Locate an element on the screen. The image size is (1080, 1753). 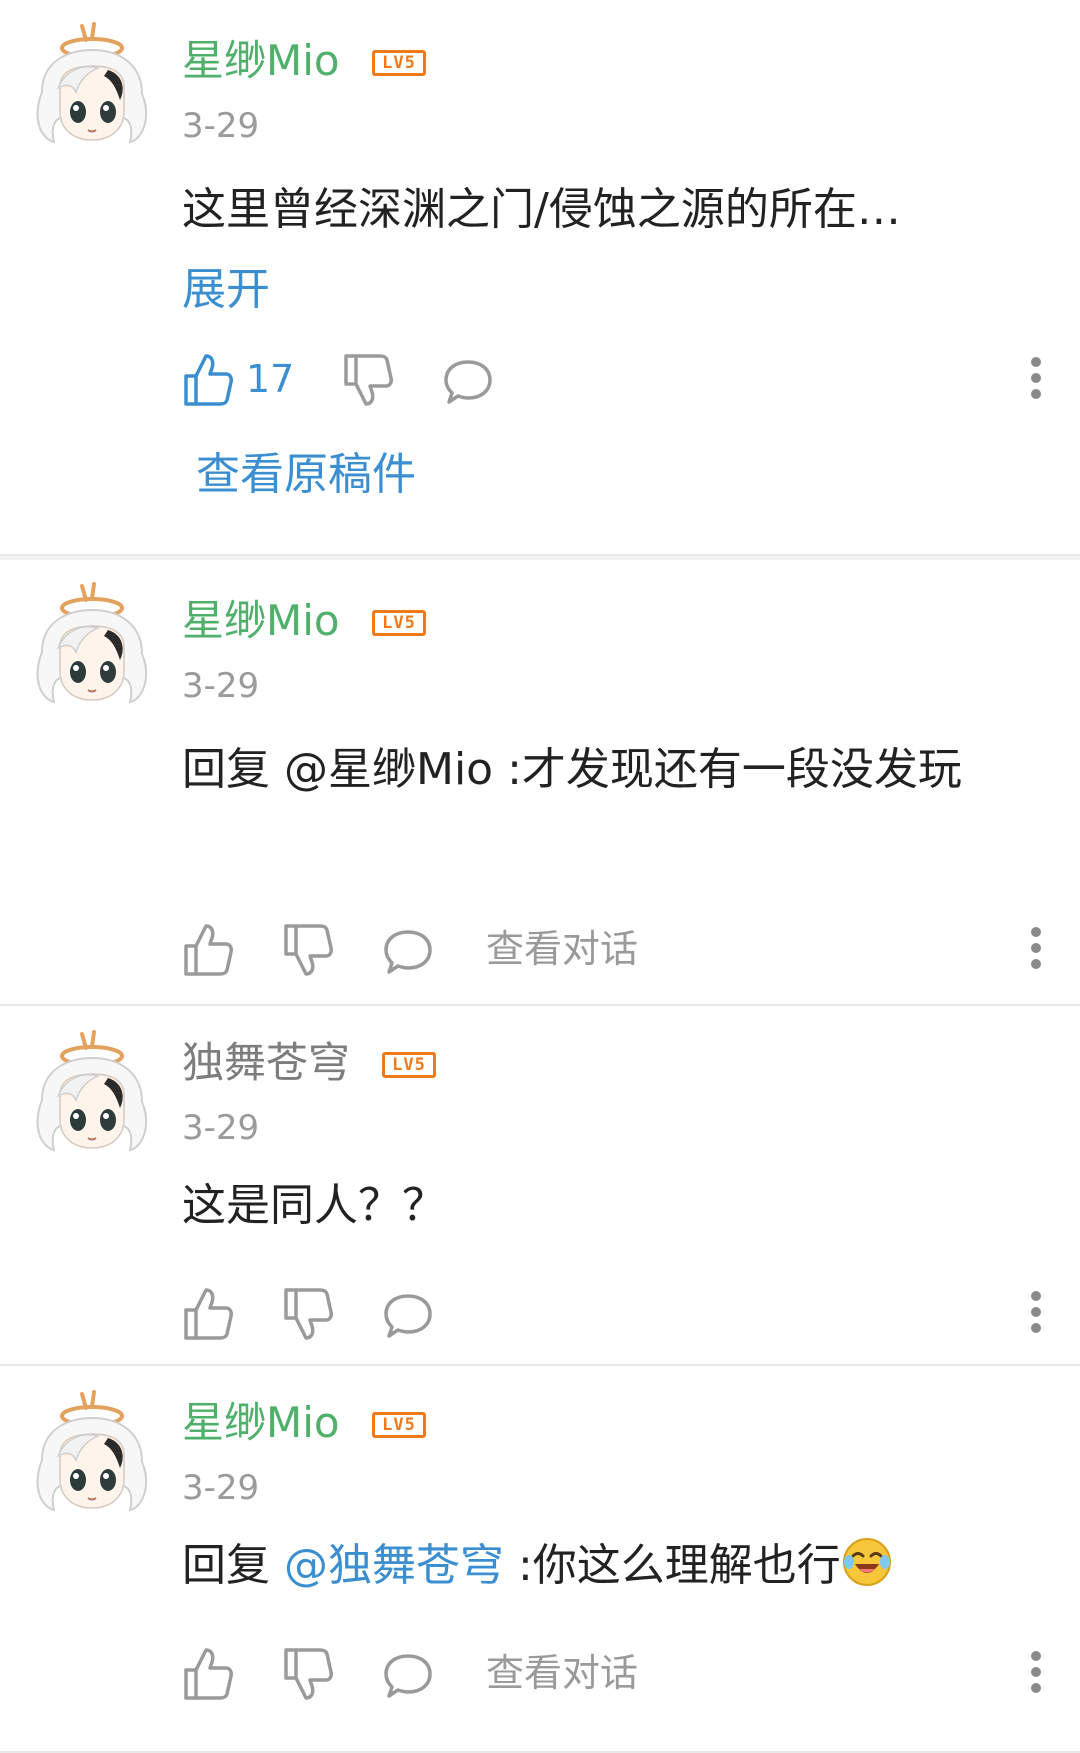
comment-actions: 17 is located at coordinates (612, 382).